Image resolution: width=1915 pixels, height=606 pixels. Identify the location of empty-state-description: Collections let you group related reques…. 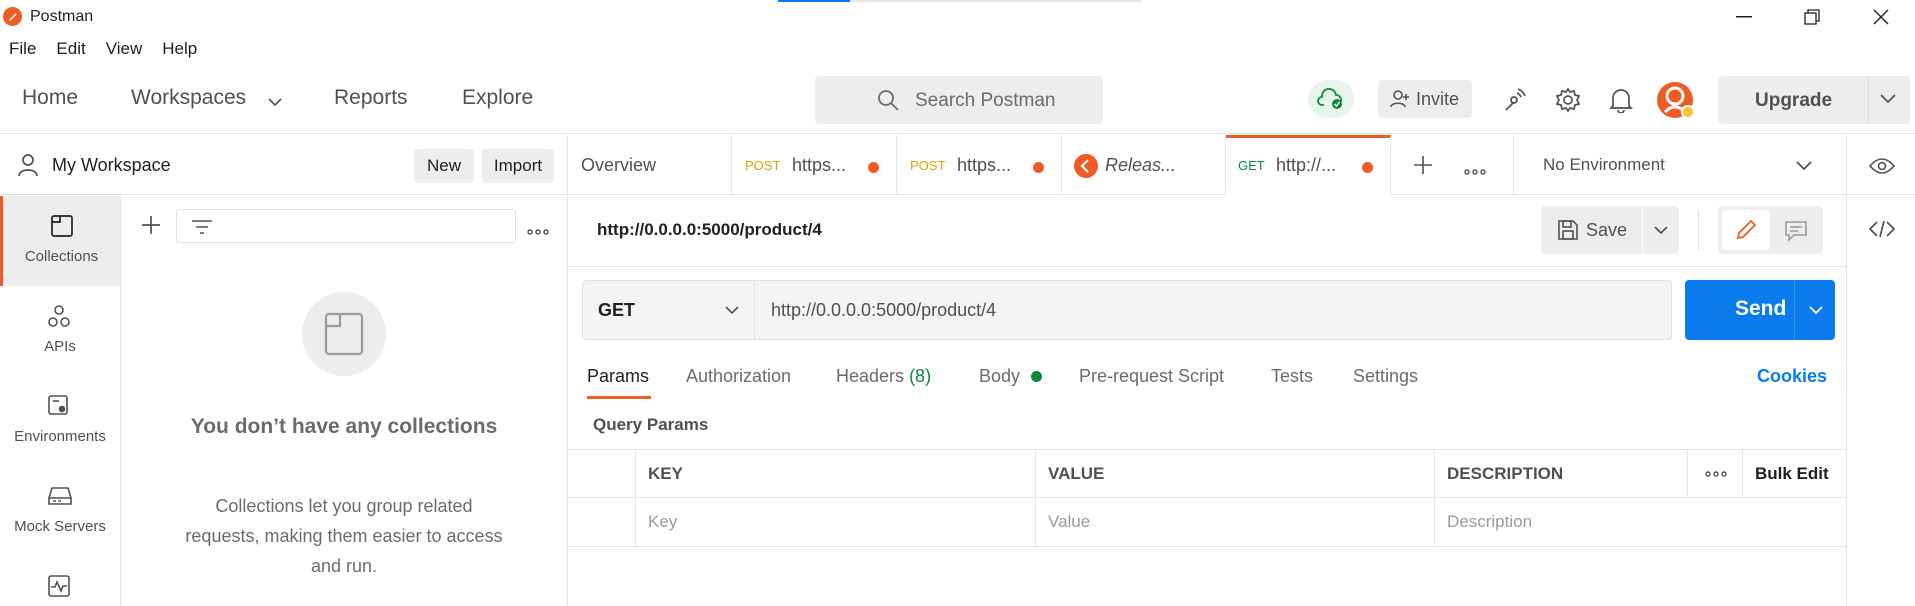
(344, 536).